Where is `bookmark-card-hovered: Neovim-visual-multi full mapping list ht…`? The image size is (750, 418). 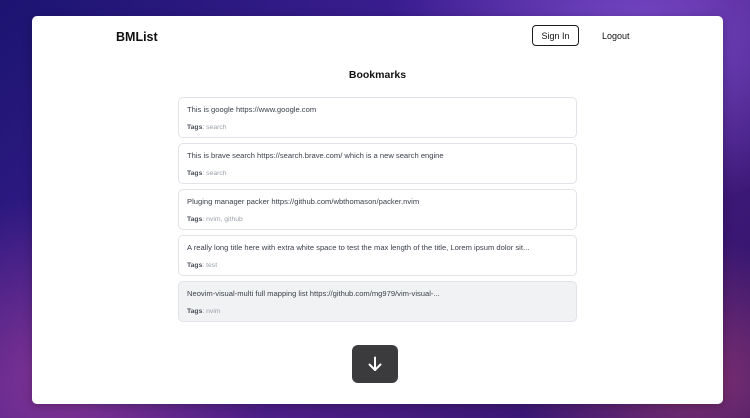 bookmark-card-hovered: Neovim-visual-multi full mapping list ht… is located at coordinates (377, 301).